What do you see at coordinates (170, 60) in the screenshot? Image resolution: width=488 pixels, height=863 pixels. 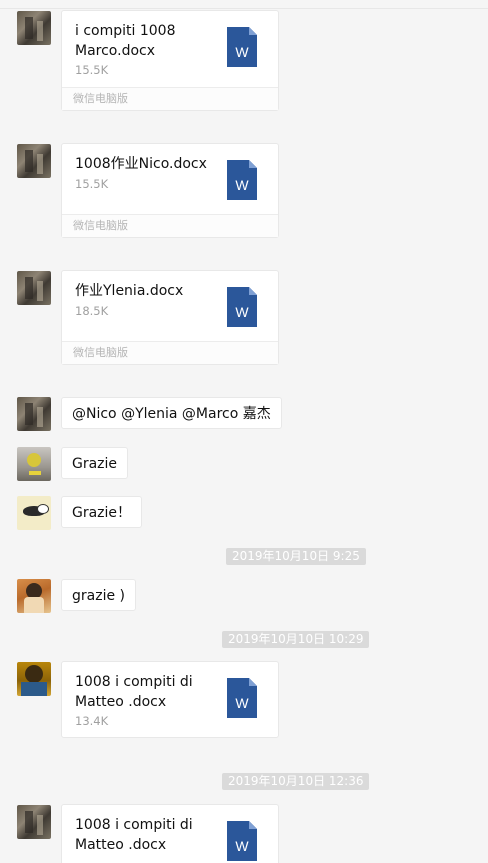 I see `file-message-card: i compiti 1008 Marco.docx 15.5K W 微信电脑版` at bounding box center [170, 60].